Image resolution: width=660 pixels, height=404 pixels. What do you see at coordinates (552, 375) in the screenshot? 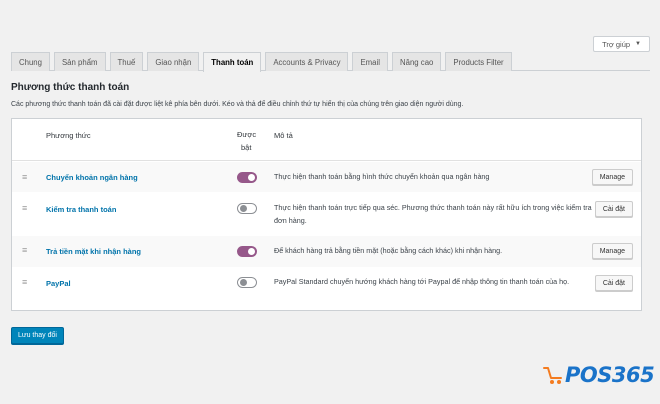
I see `cart-icon` at bounding box center [552, 375].